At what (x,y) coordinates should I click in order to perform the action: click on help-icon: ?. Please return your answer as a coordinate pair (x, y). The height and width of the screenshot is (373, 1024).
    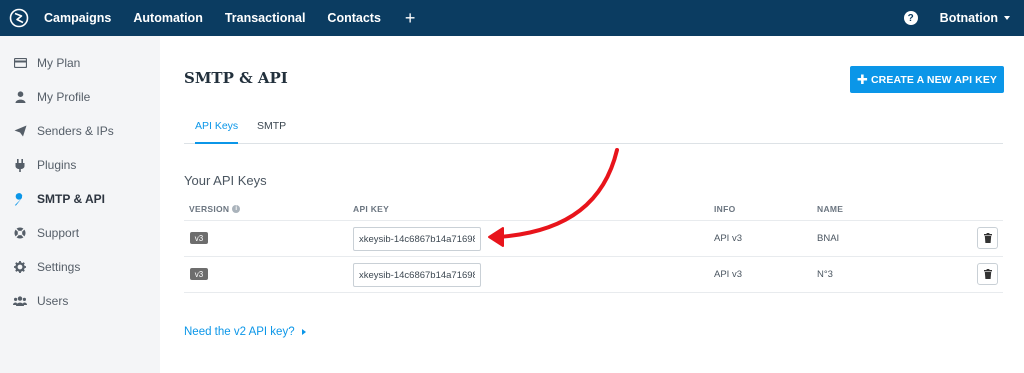
    Looking at the image, I should click on (910, 18).